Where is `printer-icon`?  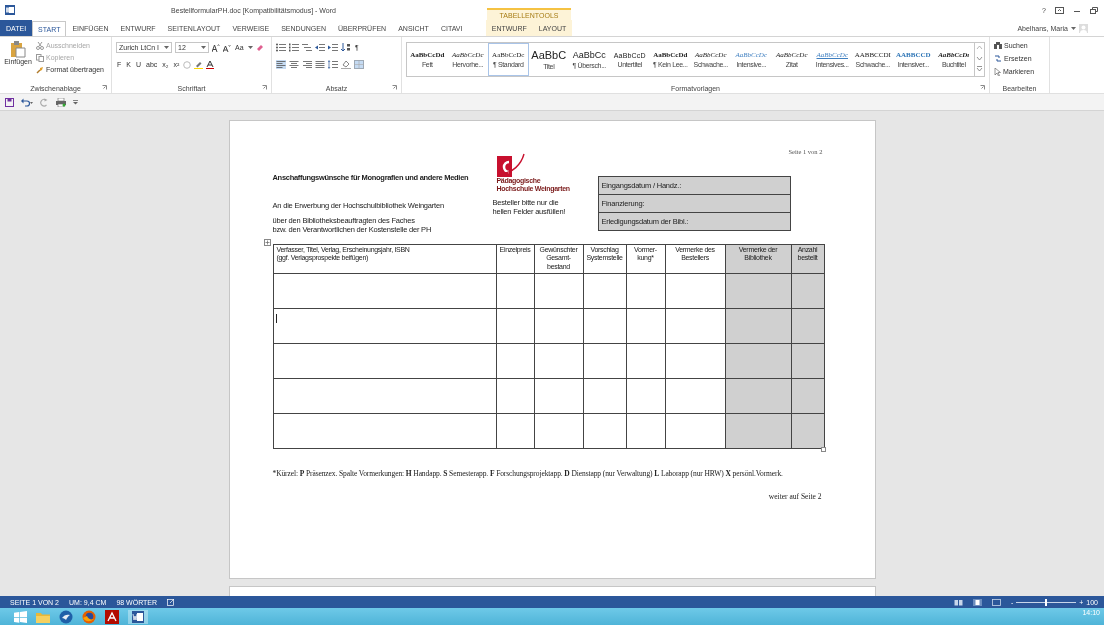 printer-icon is located at coordinates (61, 102).